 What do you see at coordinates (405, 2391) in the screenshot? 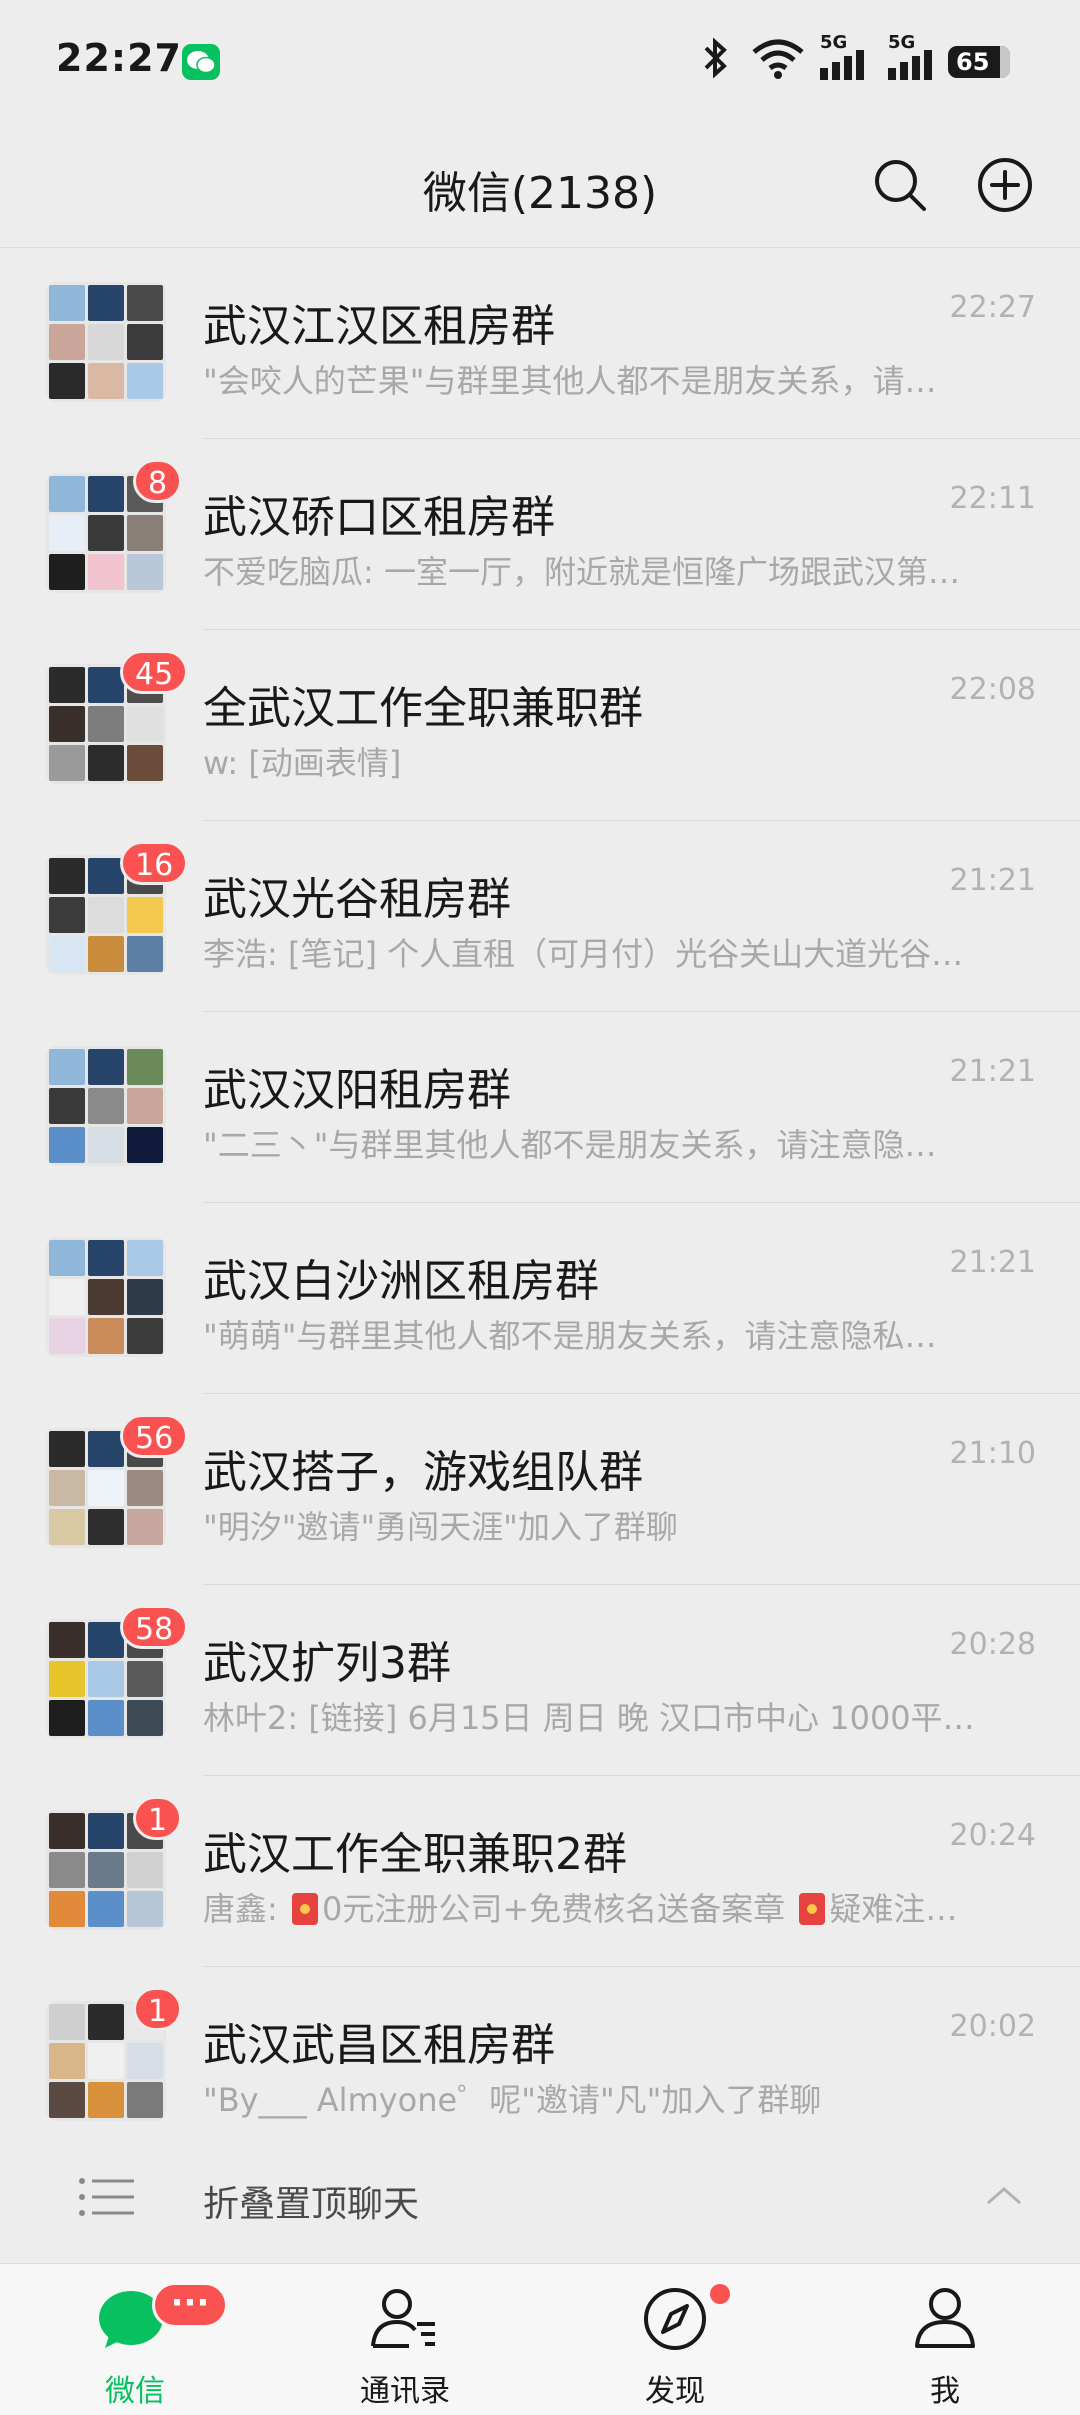
I see `tab-label: 通讯录` at bounding box center [405, 2391].